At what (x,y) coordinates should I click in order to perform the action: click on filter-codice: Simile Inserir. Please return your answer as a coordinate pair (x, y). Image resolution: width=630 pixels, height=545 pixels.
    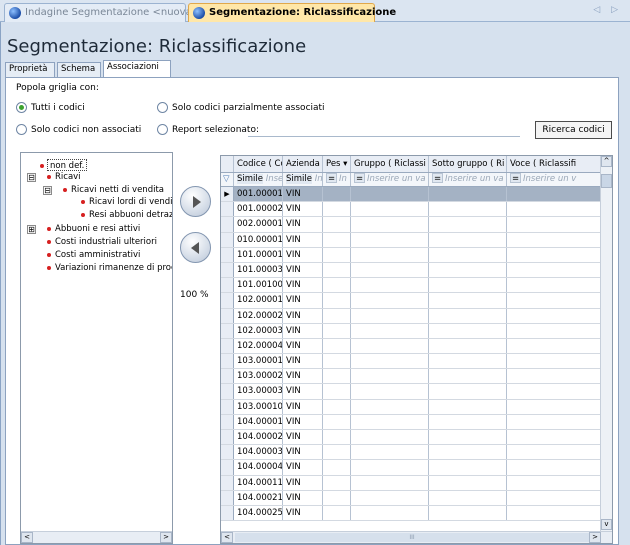
    Looking at the image, I should click on (258, 179).